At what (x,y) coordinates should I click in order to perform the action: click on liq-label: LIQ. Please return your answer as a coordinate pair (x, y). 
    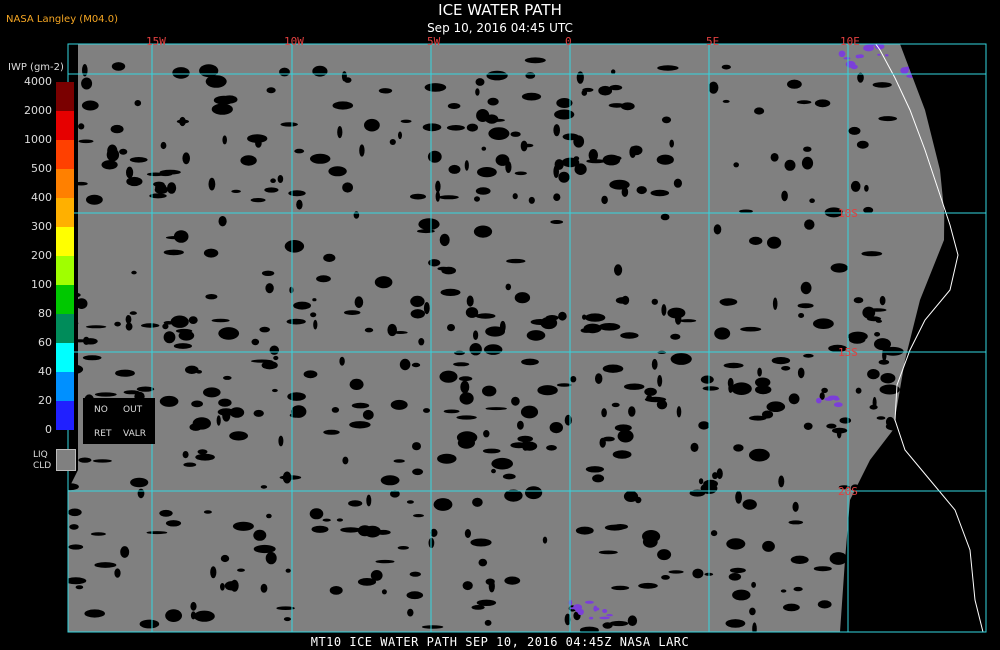
    Looking at the image, I should click on (40, 455).